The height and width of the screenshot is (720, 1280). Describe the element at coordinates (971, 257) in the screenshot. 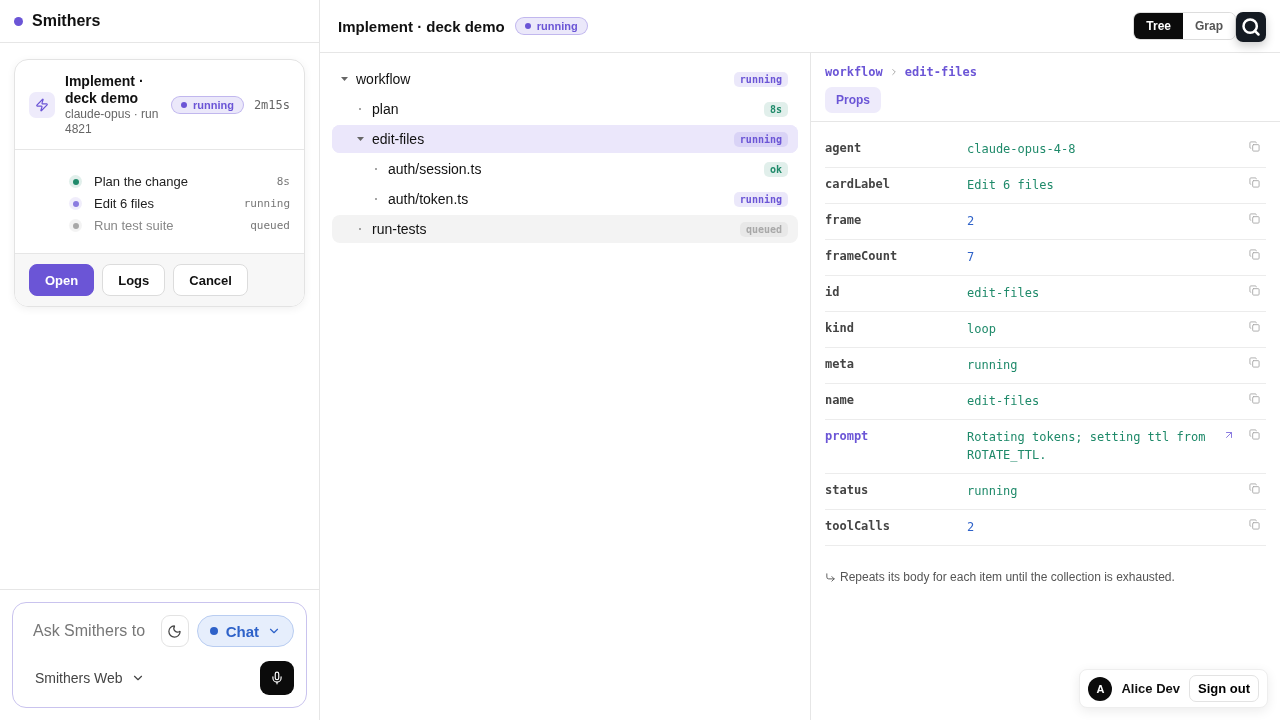

I see `prop-value: 7` at that location.